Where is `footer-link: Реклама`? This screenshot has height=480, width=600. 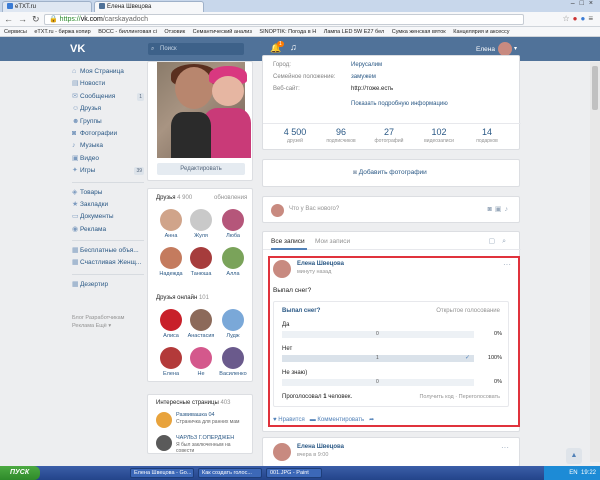 footer-link: Реклама is located at coordinates (83, 326).